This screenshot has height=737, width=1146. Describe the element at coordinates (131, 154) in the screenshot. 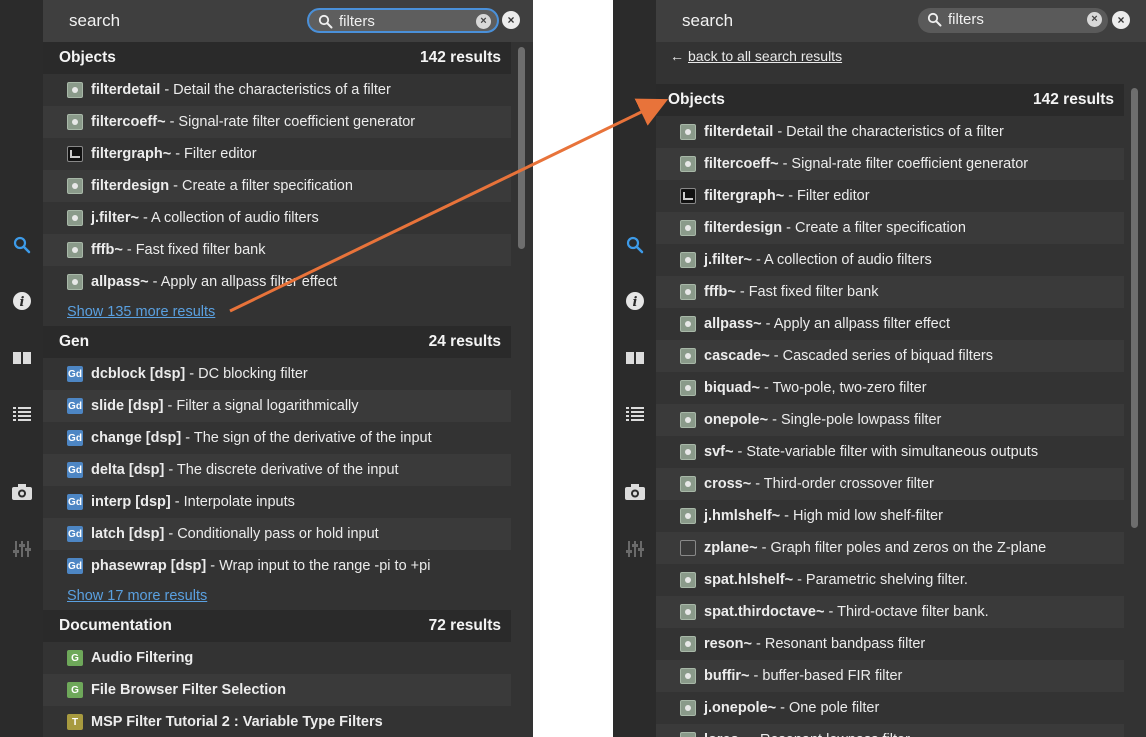

I see `item-name: filtergraph~` at that location.